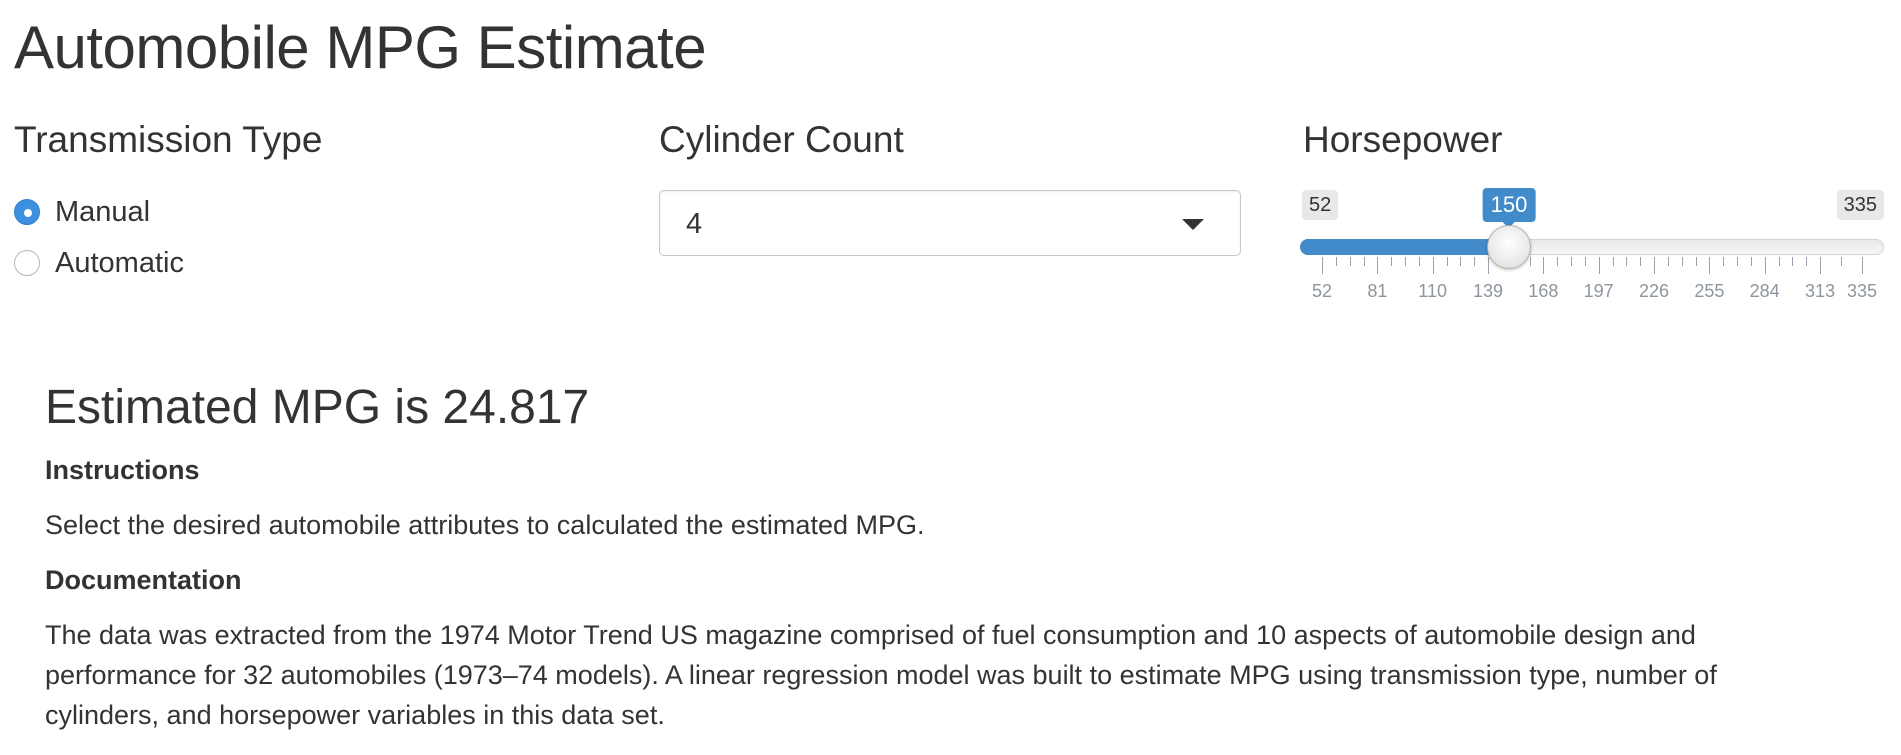 This screenshot has width=1901, height=755. Describe the element at coordinates (781, 139) in the screenshot. I see `cylinder-count-label: Cylinder Count` at that location.